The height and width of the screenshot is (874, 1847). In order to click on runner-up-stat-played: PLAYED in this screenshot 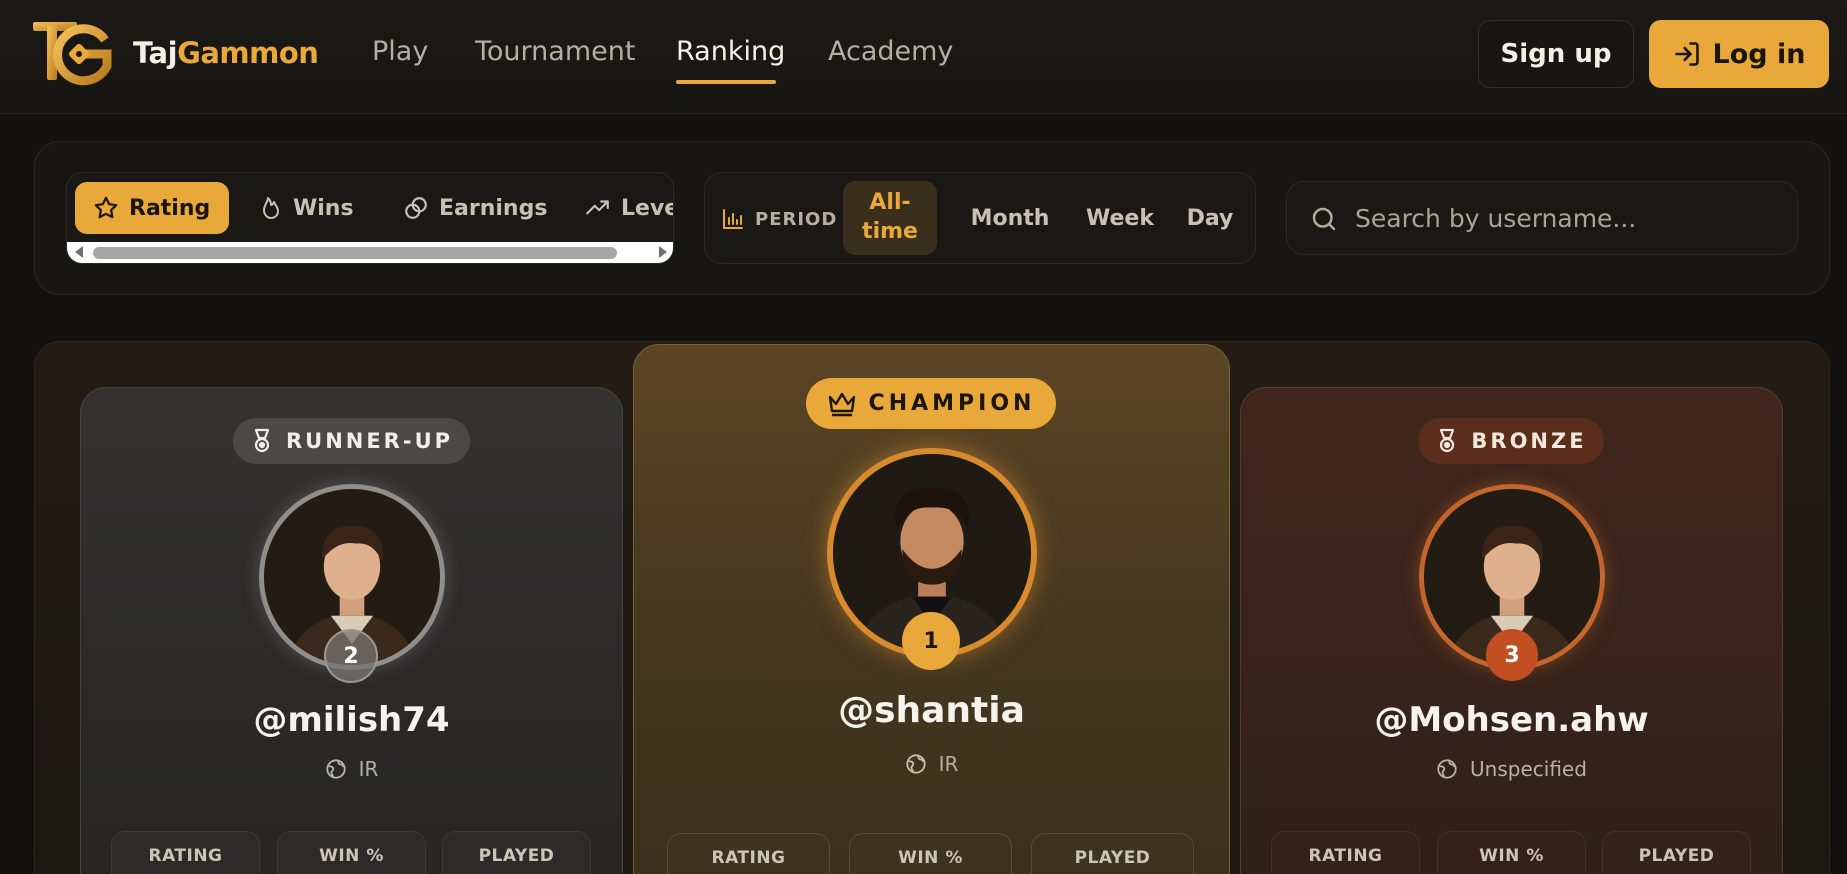, I will do `click(516, 852)`.